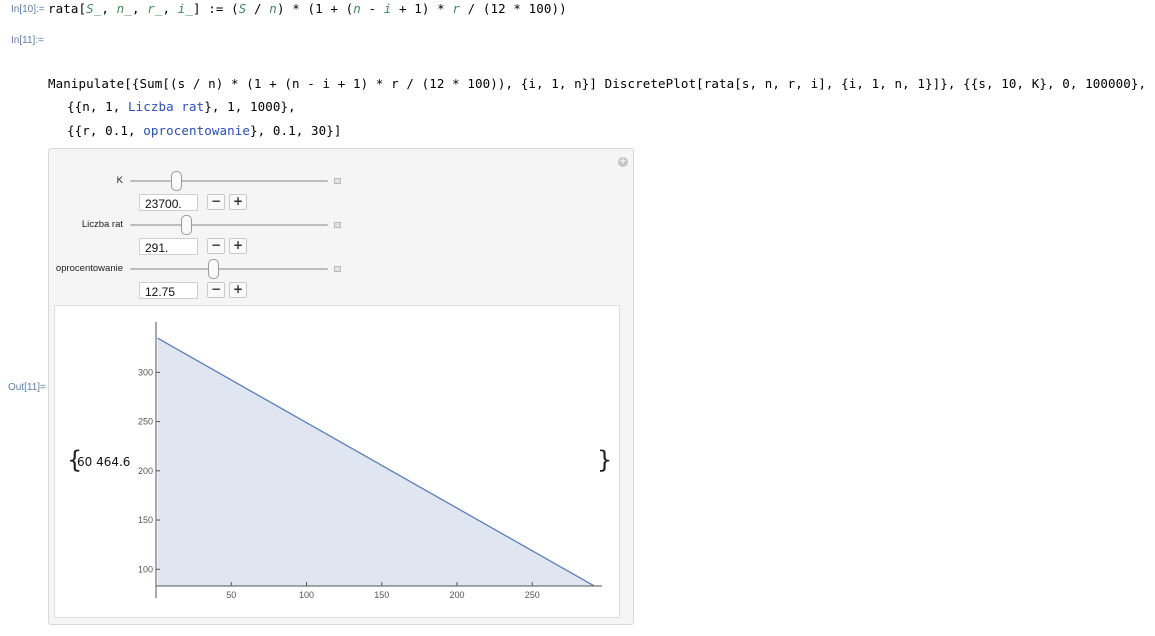 Image resolution: width=1155 pixels, height=636 pixels. I want to click on def-part: + 1) *, so click(422, 8).